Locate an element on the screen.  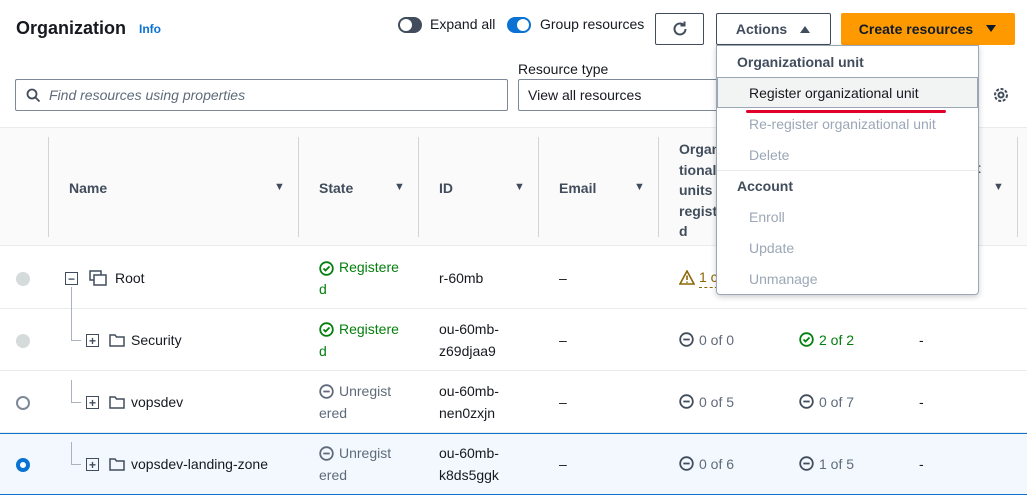
row-name-link: Security is located at coordinates (156, 340).